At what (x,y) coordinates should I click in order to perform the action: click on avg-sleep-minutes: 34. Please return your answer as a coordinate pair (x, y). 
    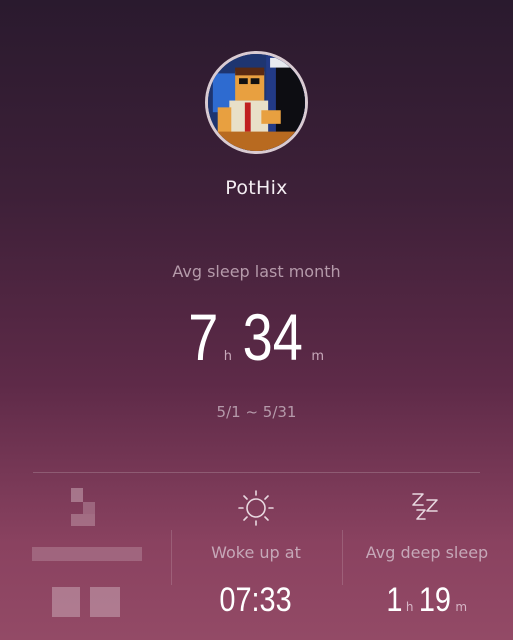
    Looking at the image, I should click on (272, 337).